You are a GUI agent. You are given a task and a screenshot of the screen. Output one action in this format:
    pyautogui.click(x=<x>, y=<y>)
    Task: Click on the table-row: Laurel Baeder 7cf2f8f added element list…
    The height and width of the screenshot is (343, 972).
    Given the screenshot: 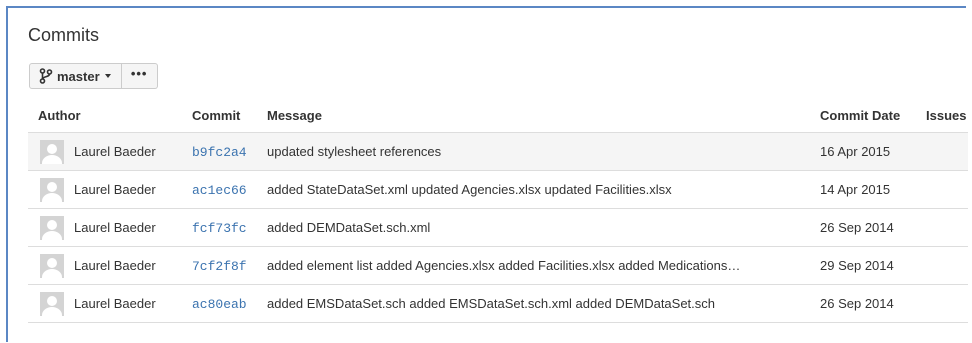 What is the action you would take?
    pyautogui.click(x=498, y=265)
    